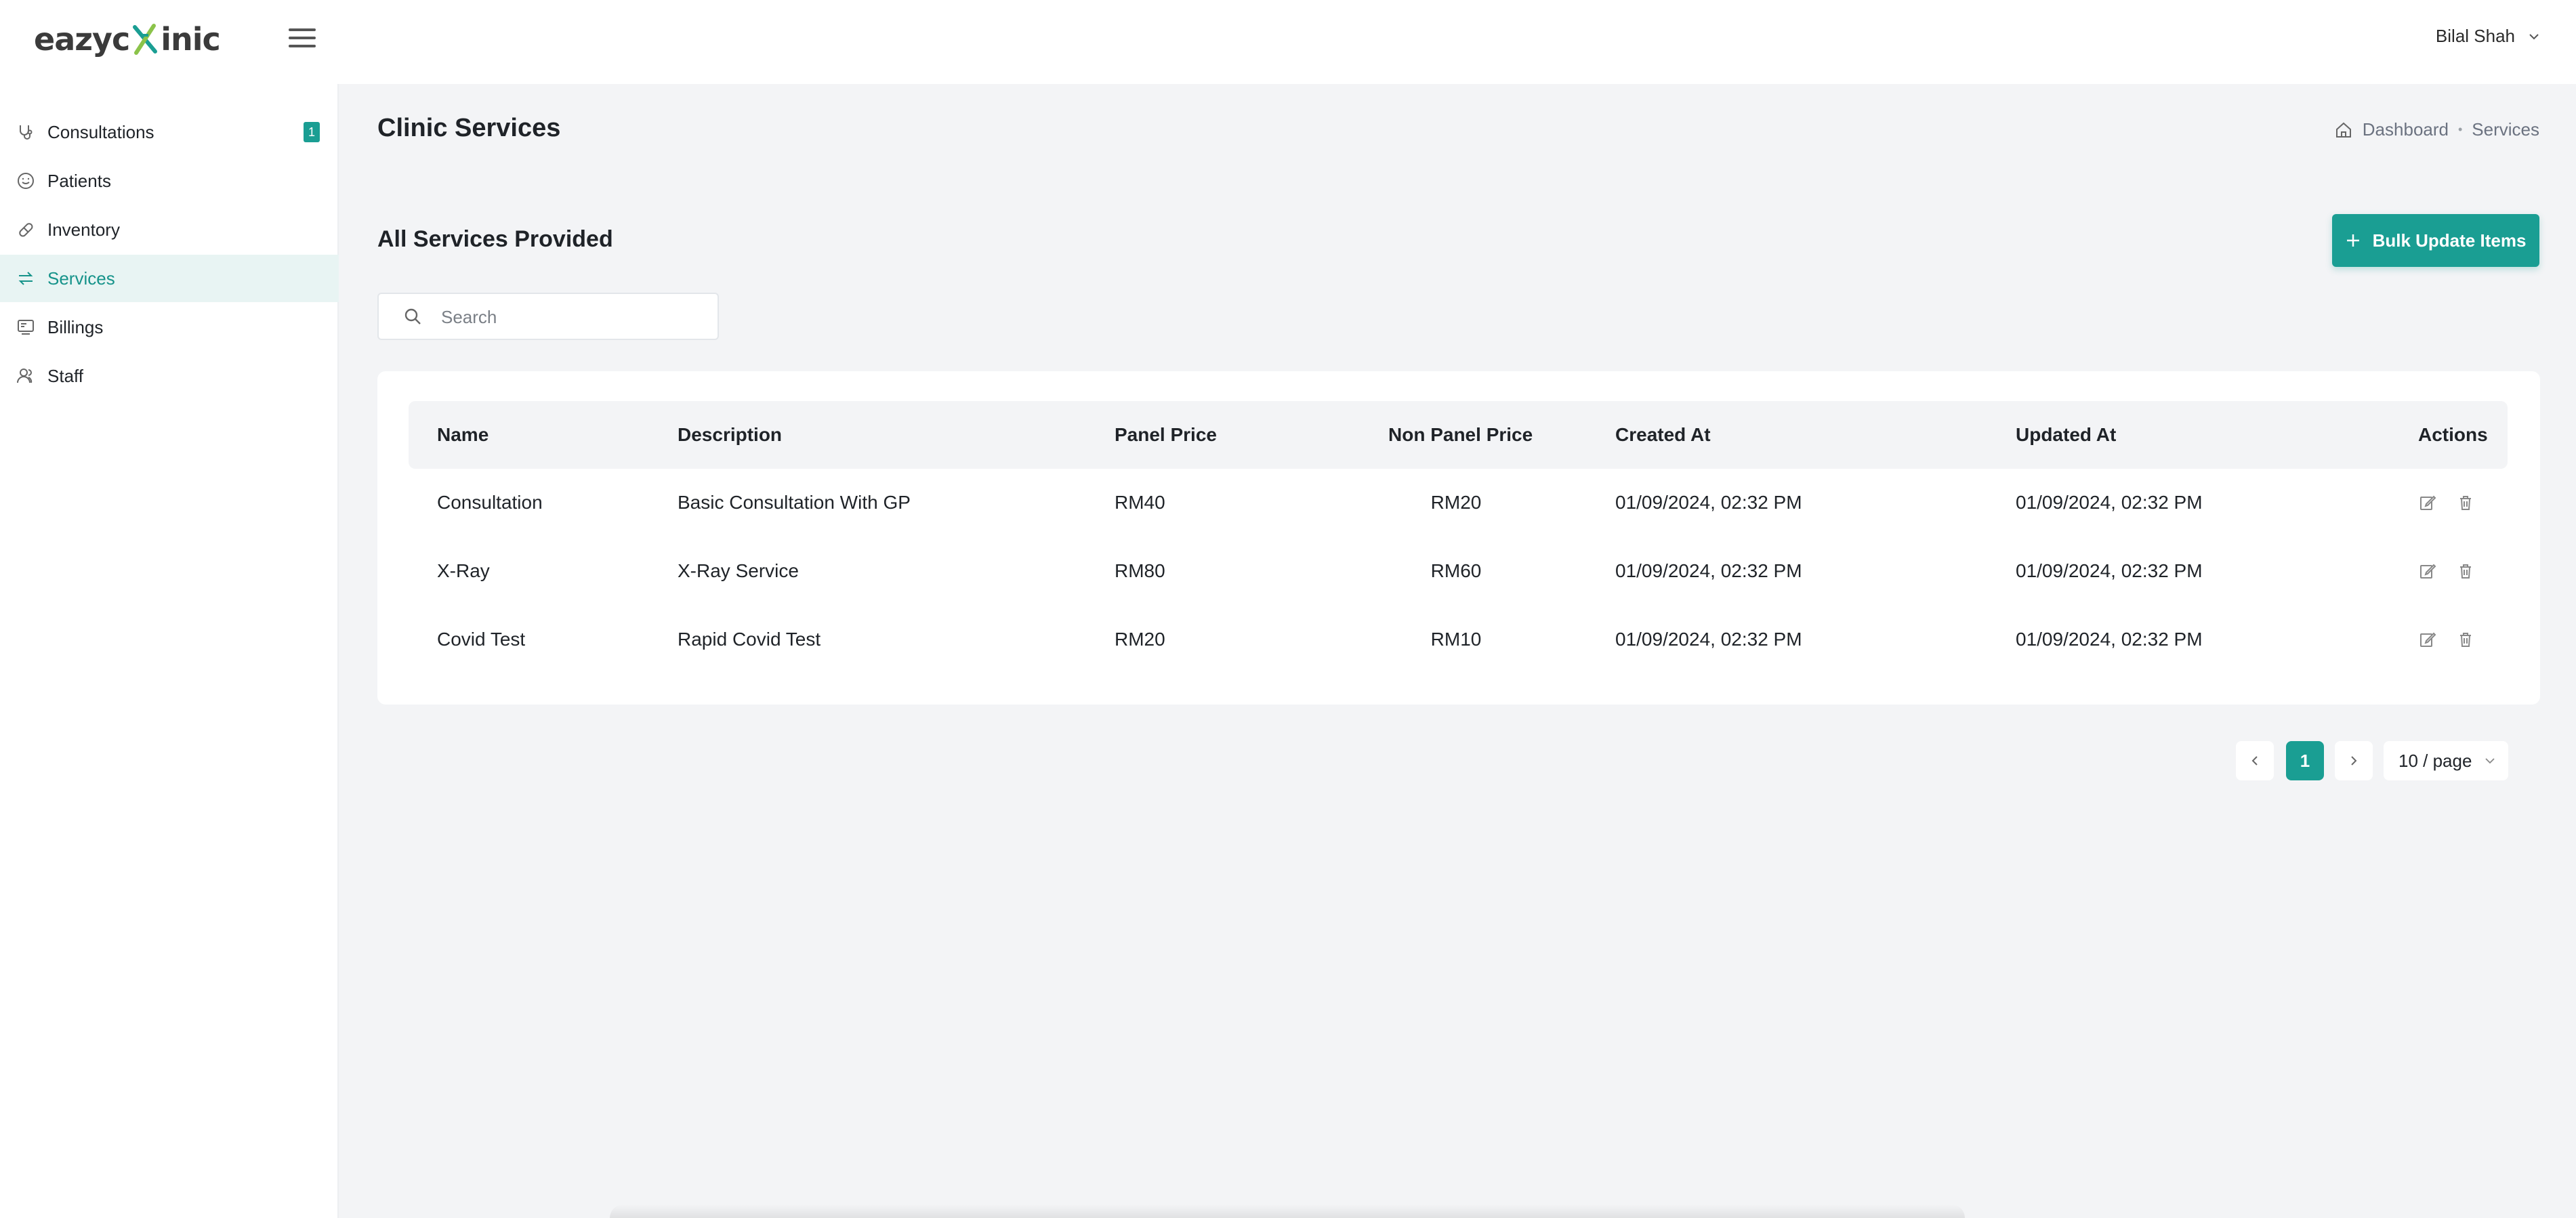 This screenshot has width=2576, height=1218. Describe the element at coordinates (82, 39) in the screenshot. I see `logo-text-left: eazyc` at that location.